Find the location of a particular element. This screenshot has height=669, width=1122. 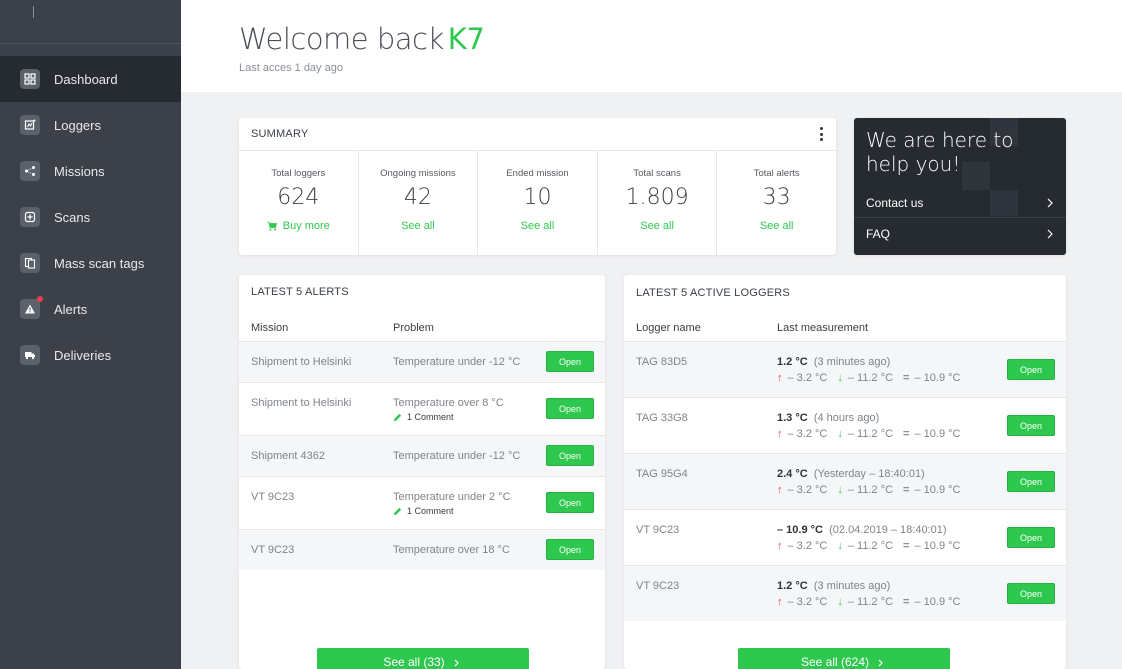

max-temp: – 3.2 °C is located at coordinates (807, 546).